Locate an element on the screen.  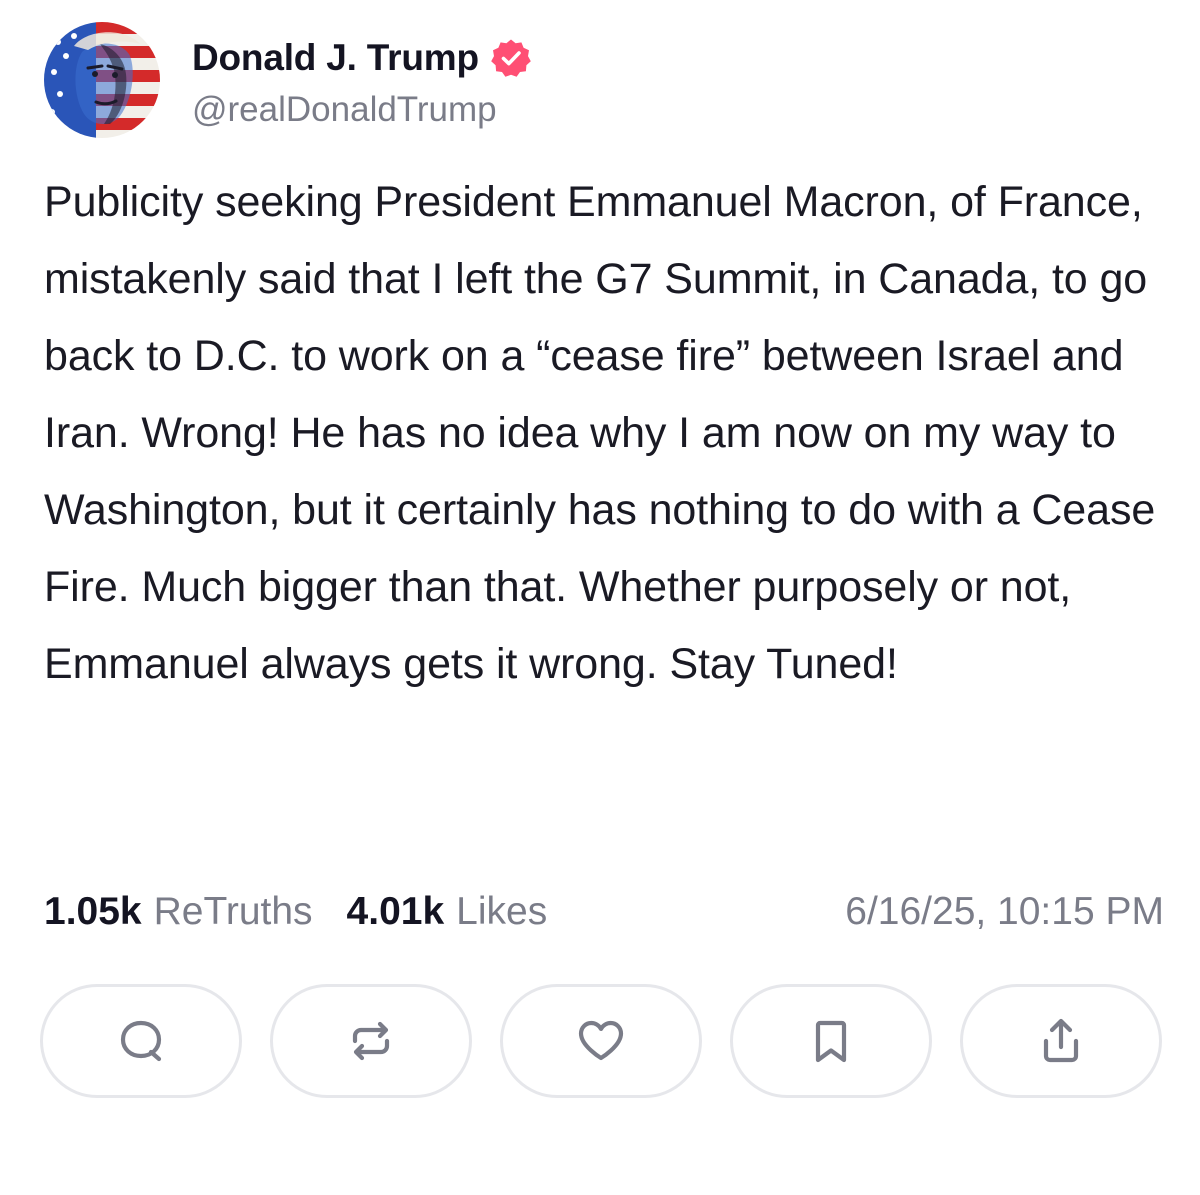
like-button is located at coordinates (601, 1041).